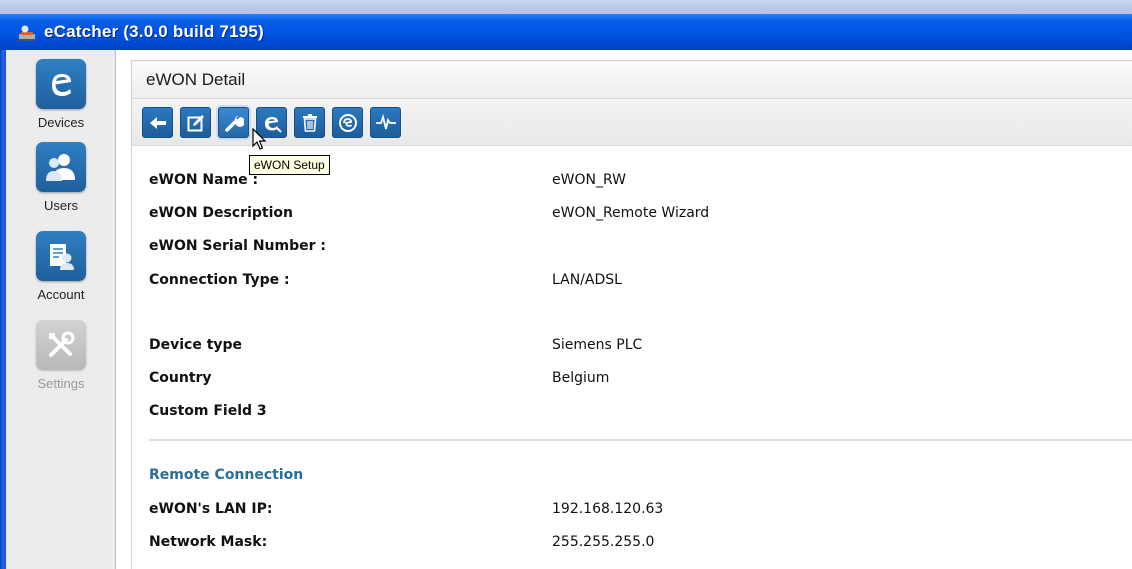 This screenshot has height=569, width=1132. What do you see at coordinates (61, 309) in the screenshot?
I see `sidebar: Devices Users Account Settings` at bounding box center [61, 309].